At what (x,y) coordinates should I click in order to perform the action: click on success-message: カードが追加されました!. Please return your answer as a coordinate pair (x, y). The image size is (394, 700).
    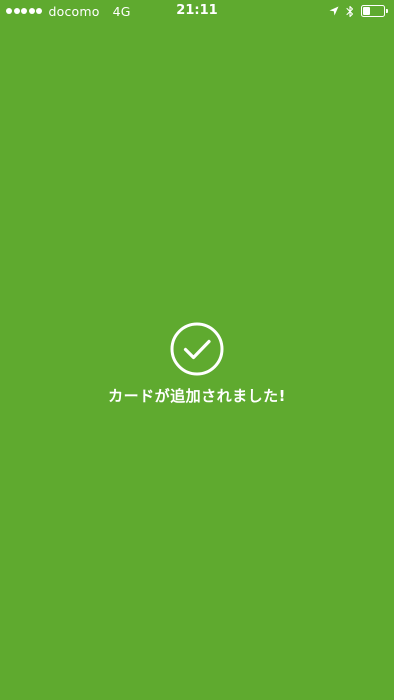
    Looking at the image, I should click on (197, 396).